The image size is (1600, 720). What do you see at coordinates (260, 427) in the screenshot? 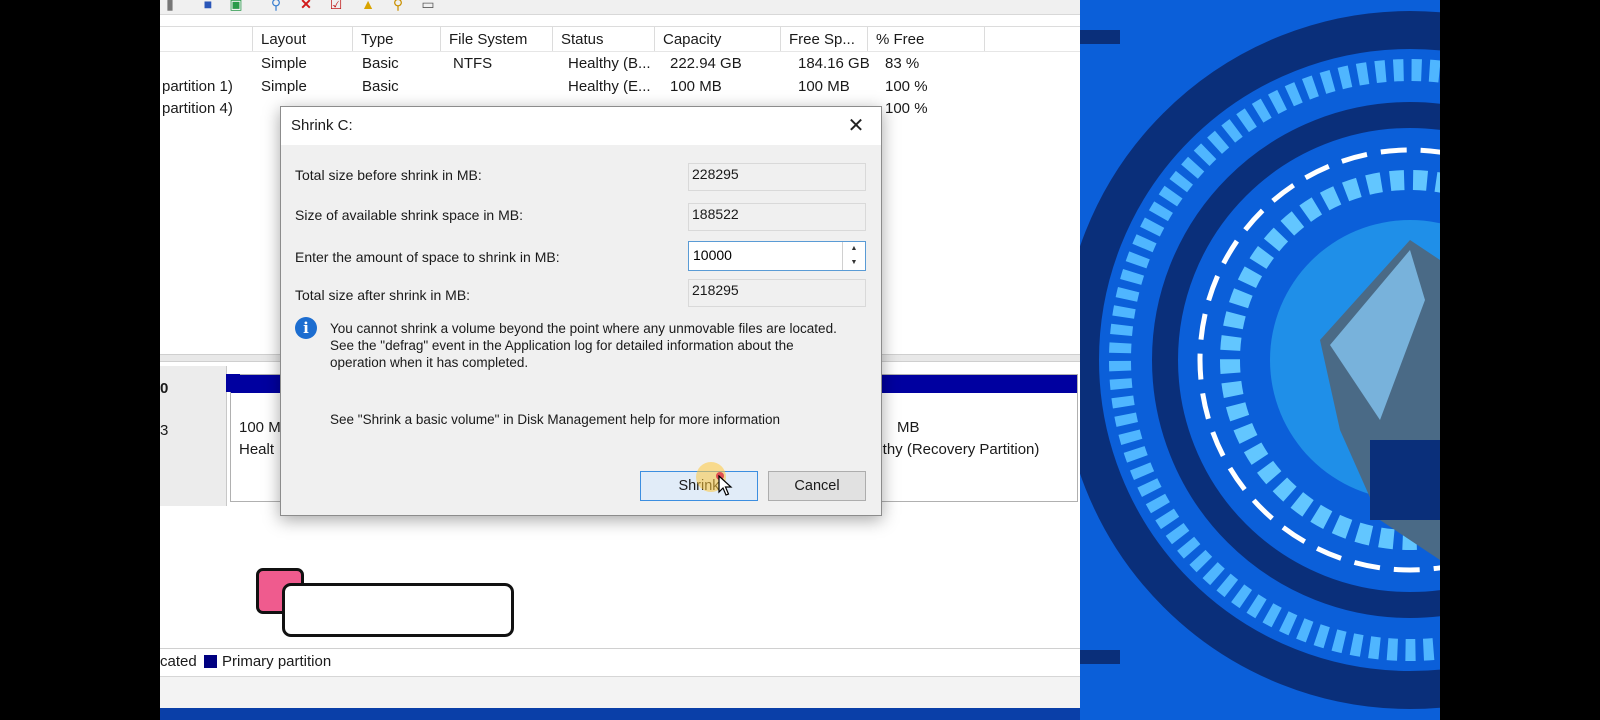
I see `partition-size: 100 M` at bounding box center [260, 427].